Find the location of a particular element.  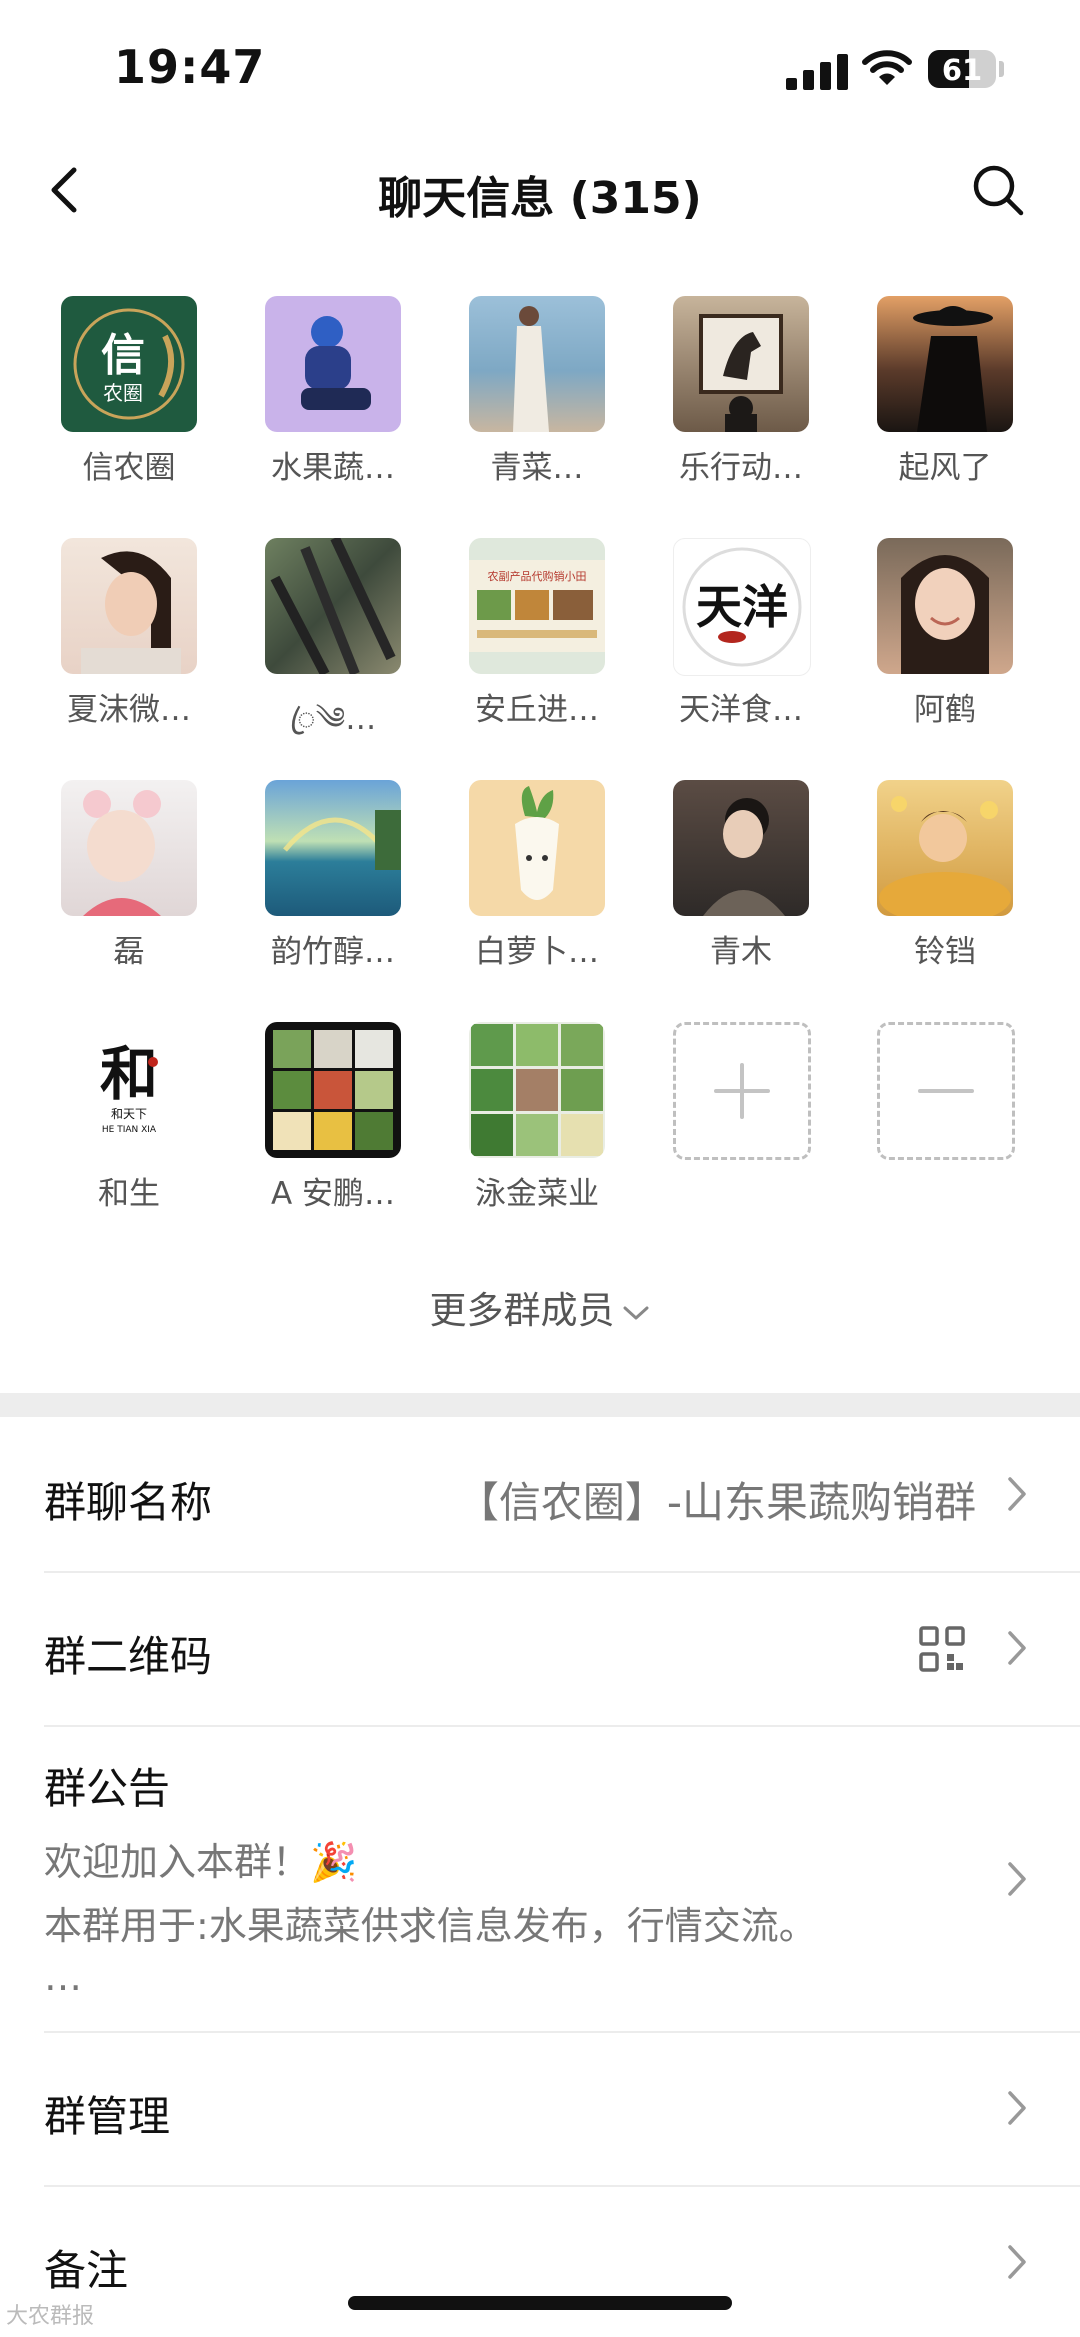

member-name: 铃铛 is located at coordinates (945, 952).